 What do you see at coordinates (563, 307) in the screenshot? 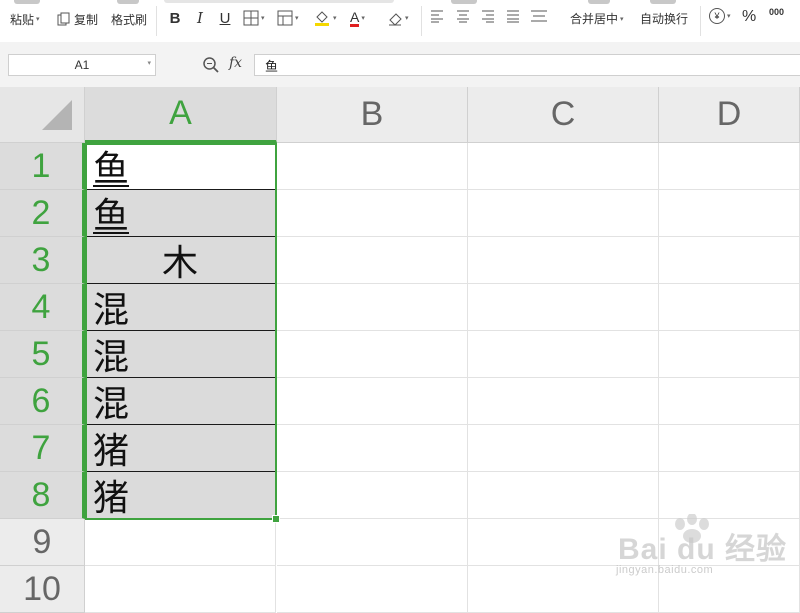
I see `cell-c4` at bounding box center [563, 307].